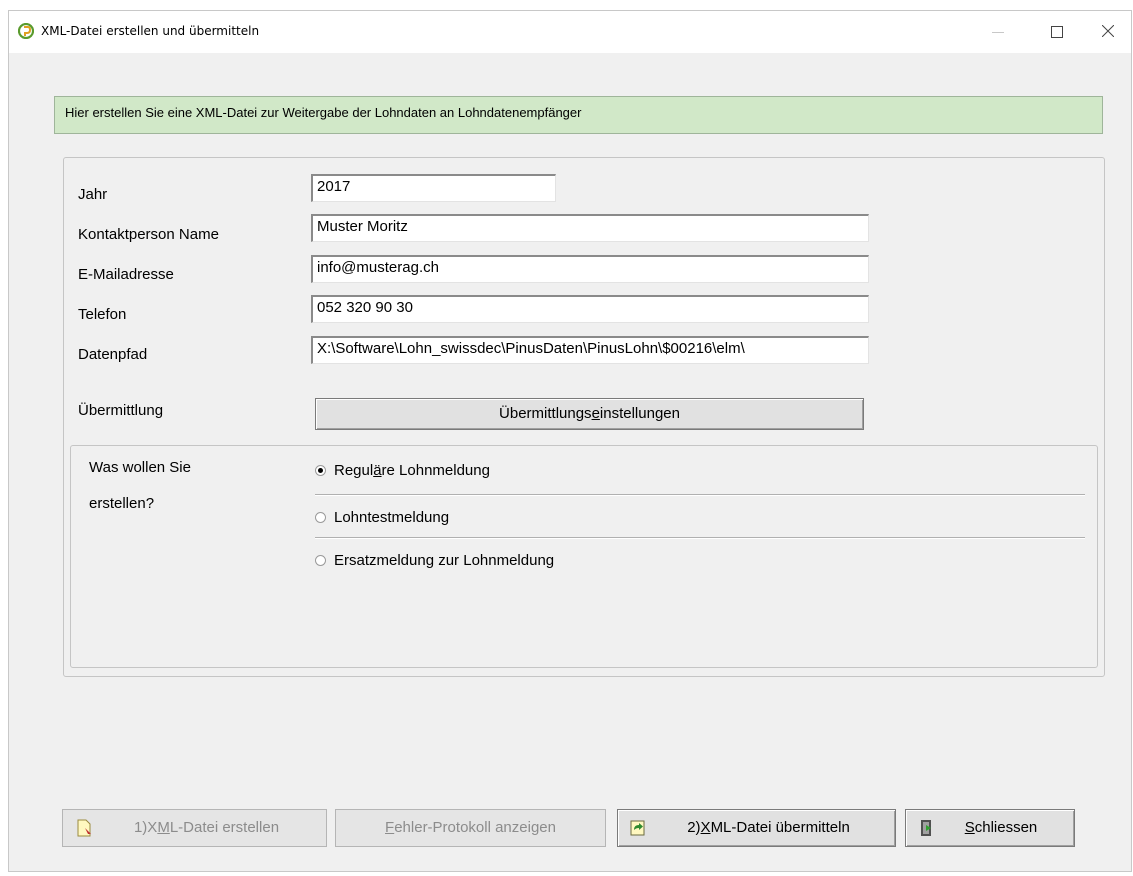 The image size is (1133, 876). Describe the element at coordinates (102, 314) in the screenshot. I see `telefon-label: Telefon` at that location.